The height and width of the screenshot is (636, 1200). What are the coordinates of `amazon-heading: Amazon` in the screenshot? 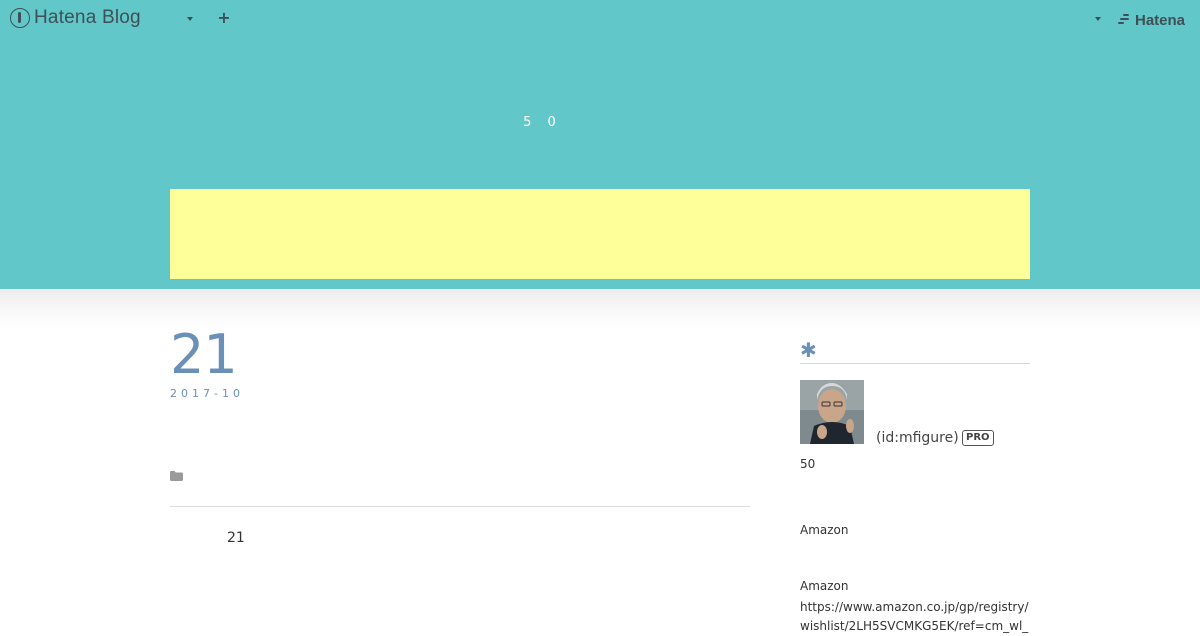 It's located at (824, 530).